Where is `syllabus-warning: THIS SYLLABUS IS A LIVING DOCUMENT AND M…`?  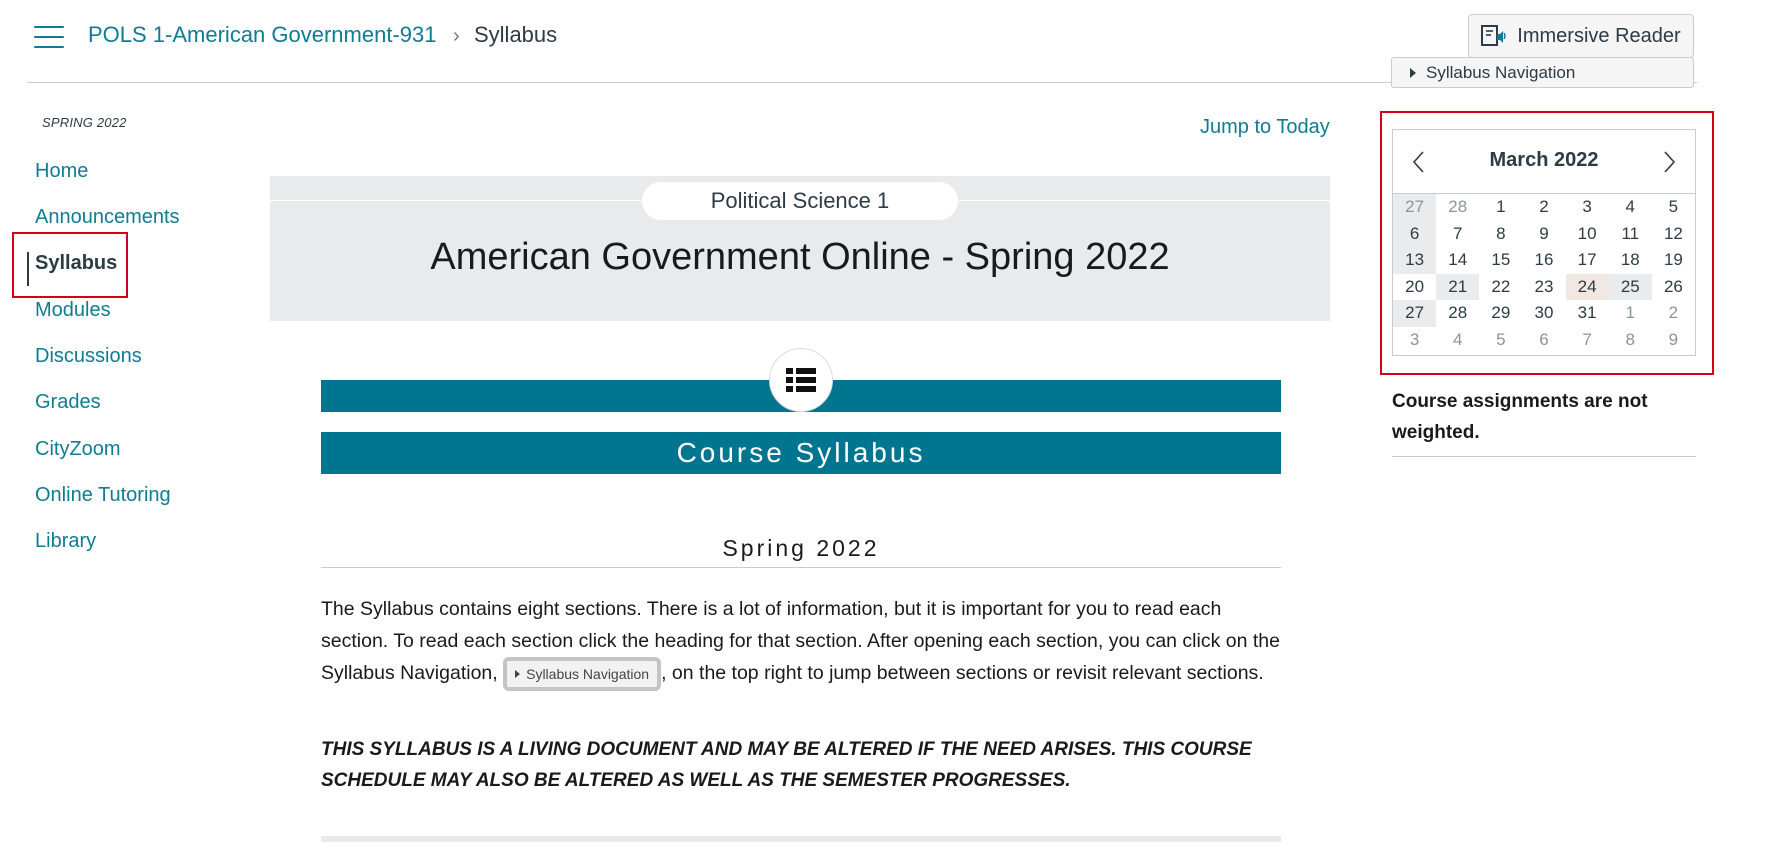
syllabus-warning: THIS SYLLABUS IS A LIVING DOCUMENT AND M… is located at coordinates (786, 765).